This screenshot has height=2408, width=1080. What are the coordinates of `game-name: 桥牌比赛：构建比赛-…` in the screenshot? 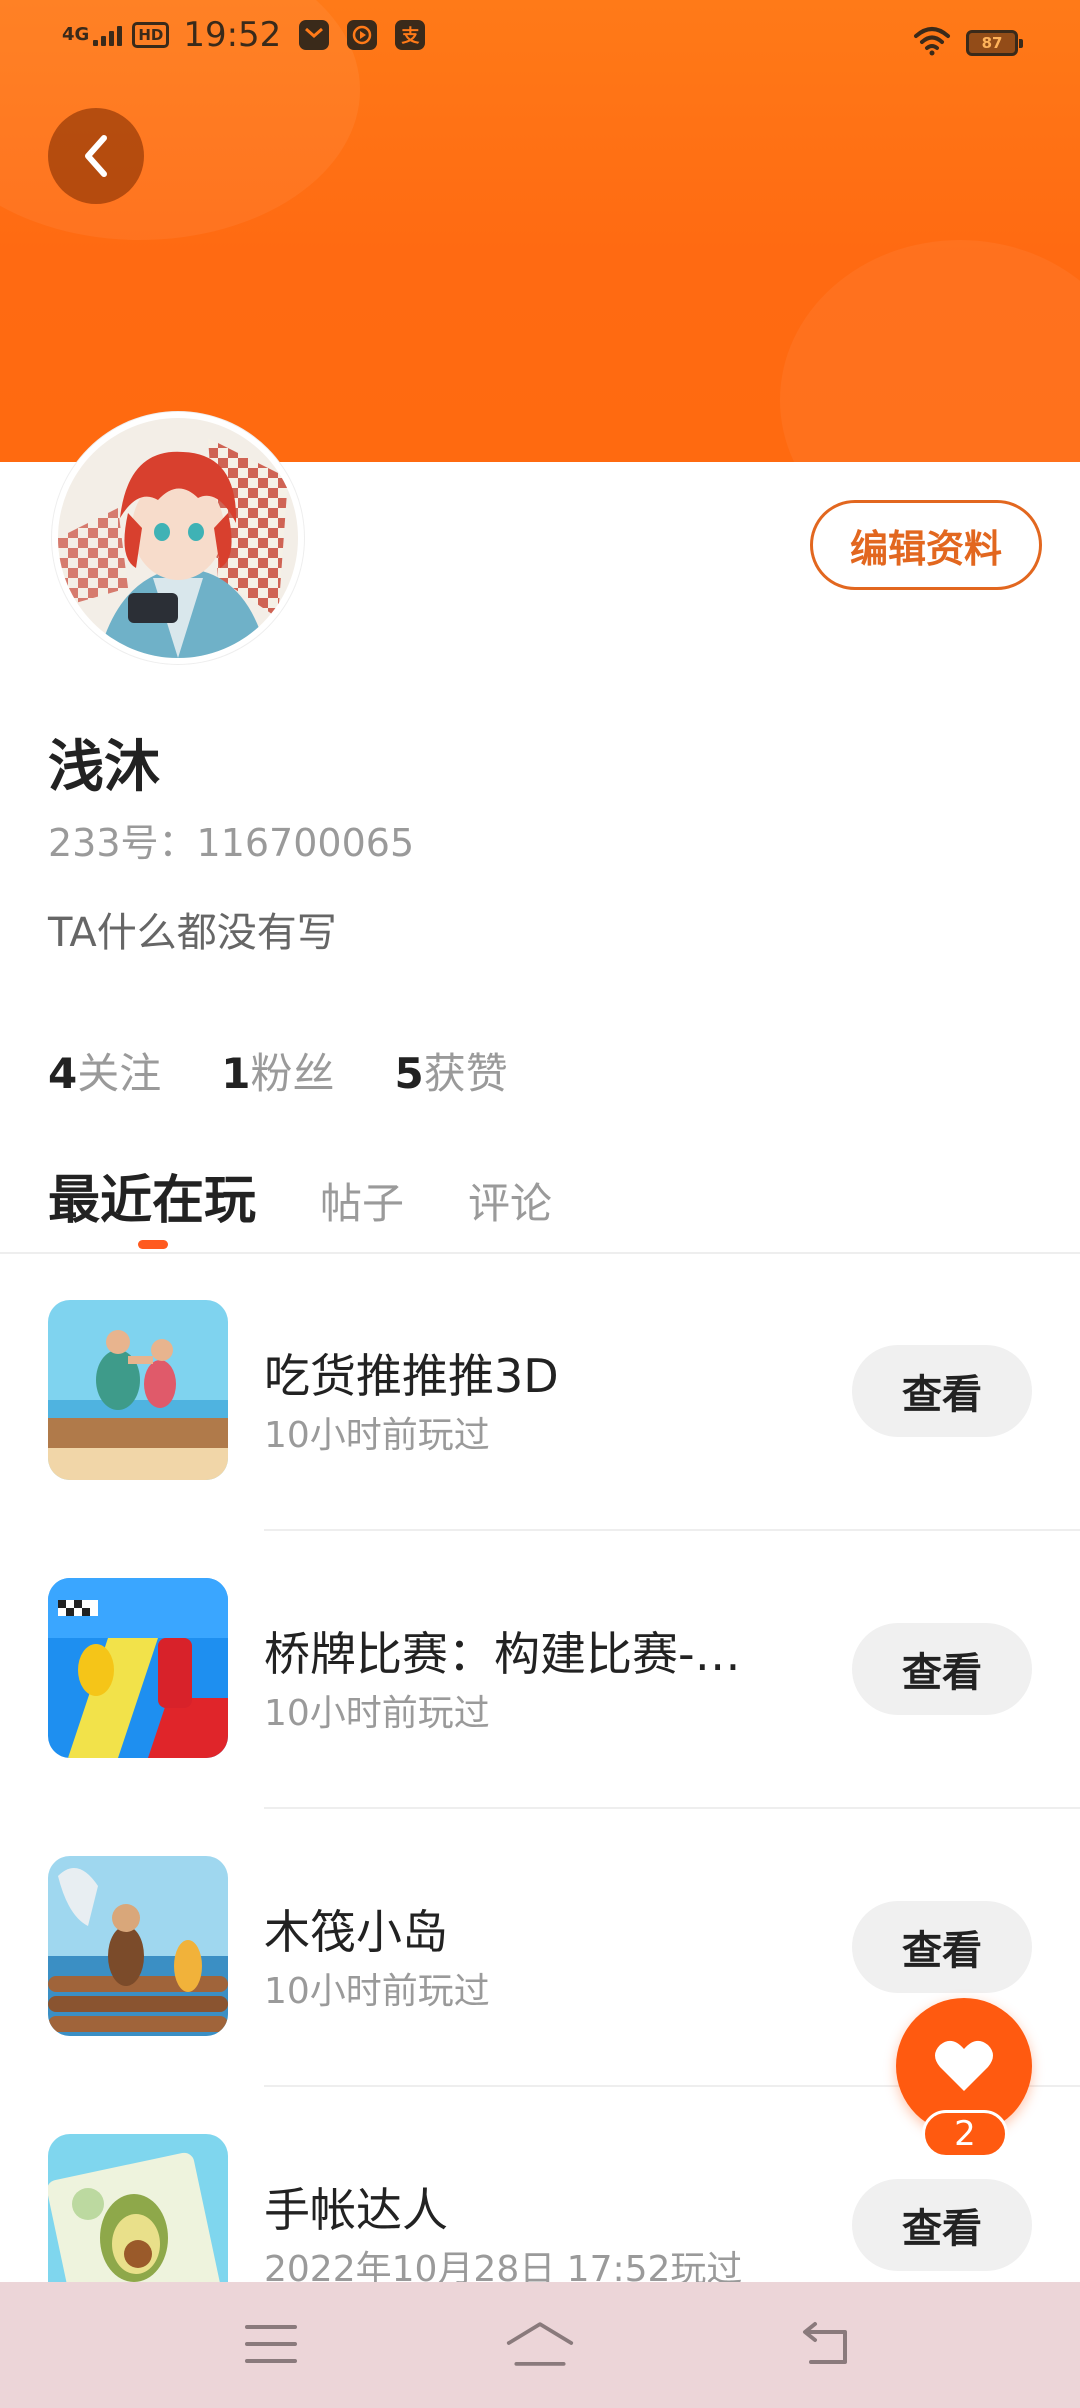 It's located at (502, 1654).